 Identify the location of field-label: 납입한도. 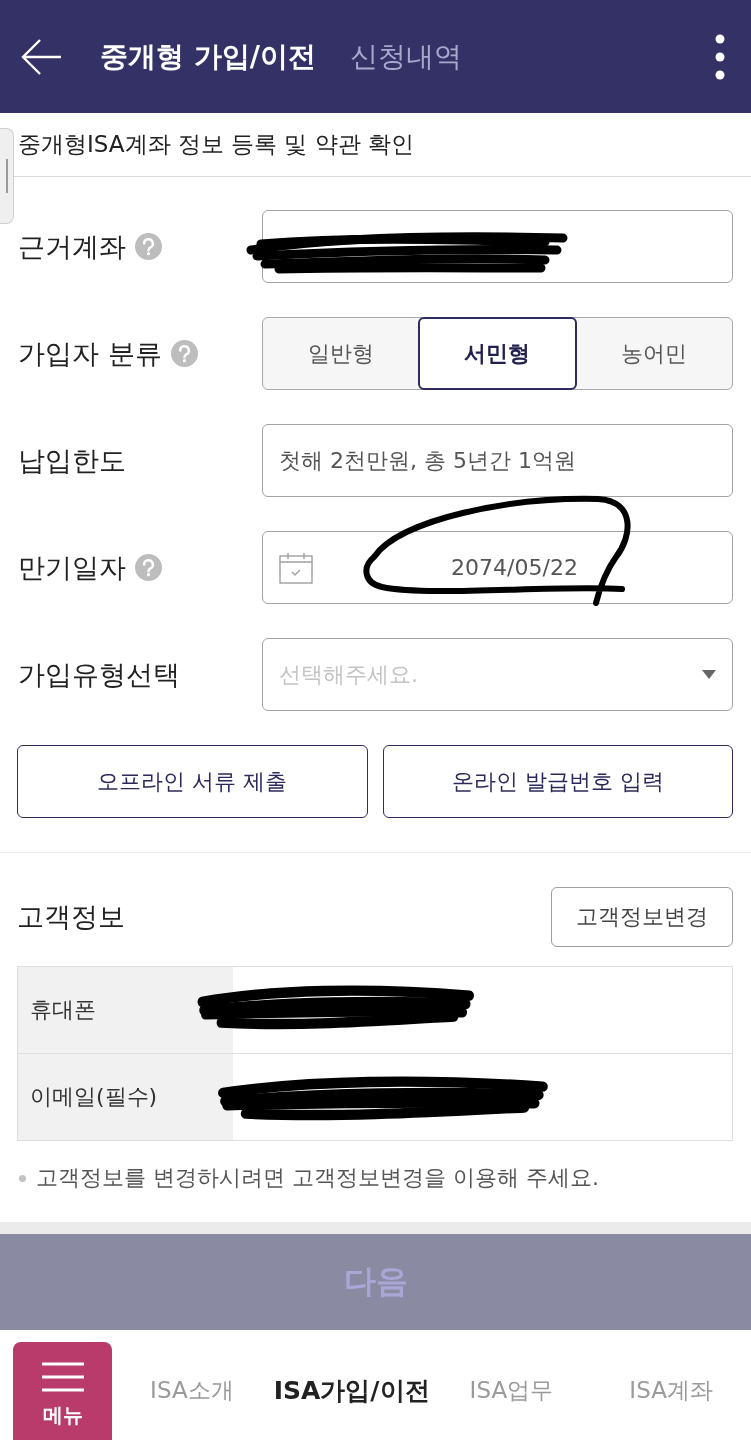
(72, 460).